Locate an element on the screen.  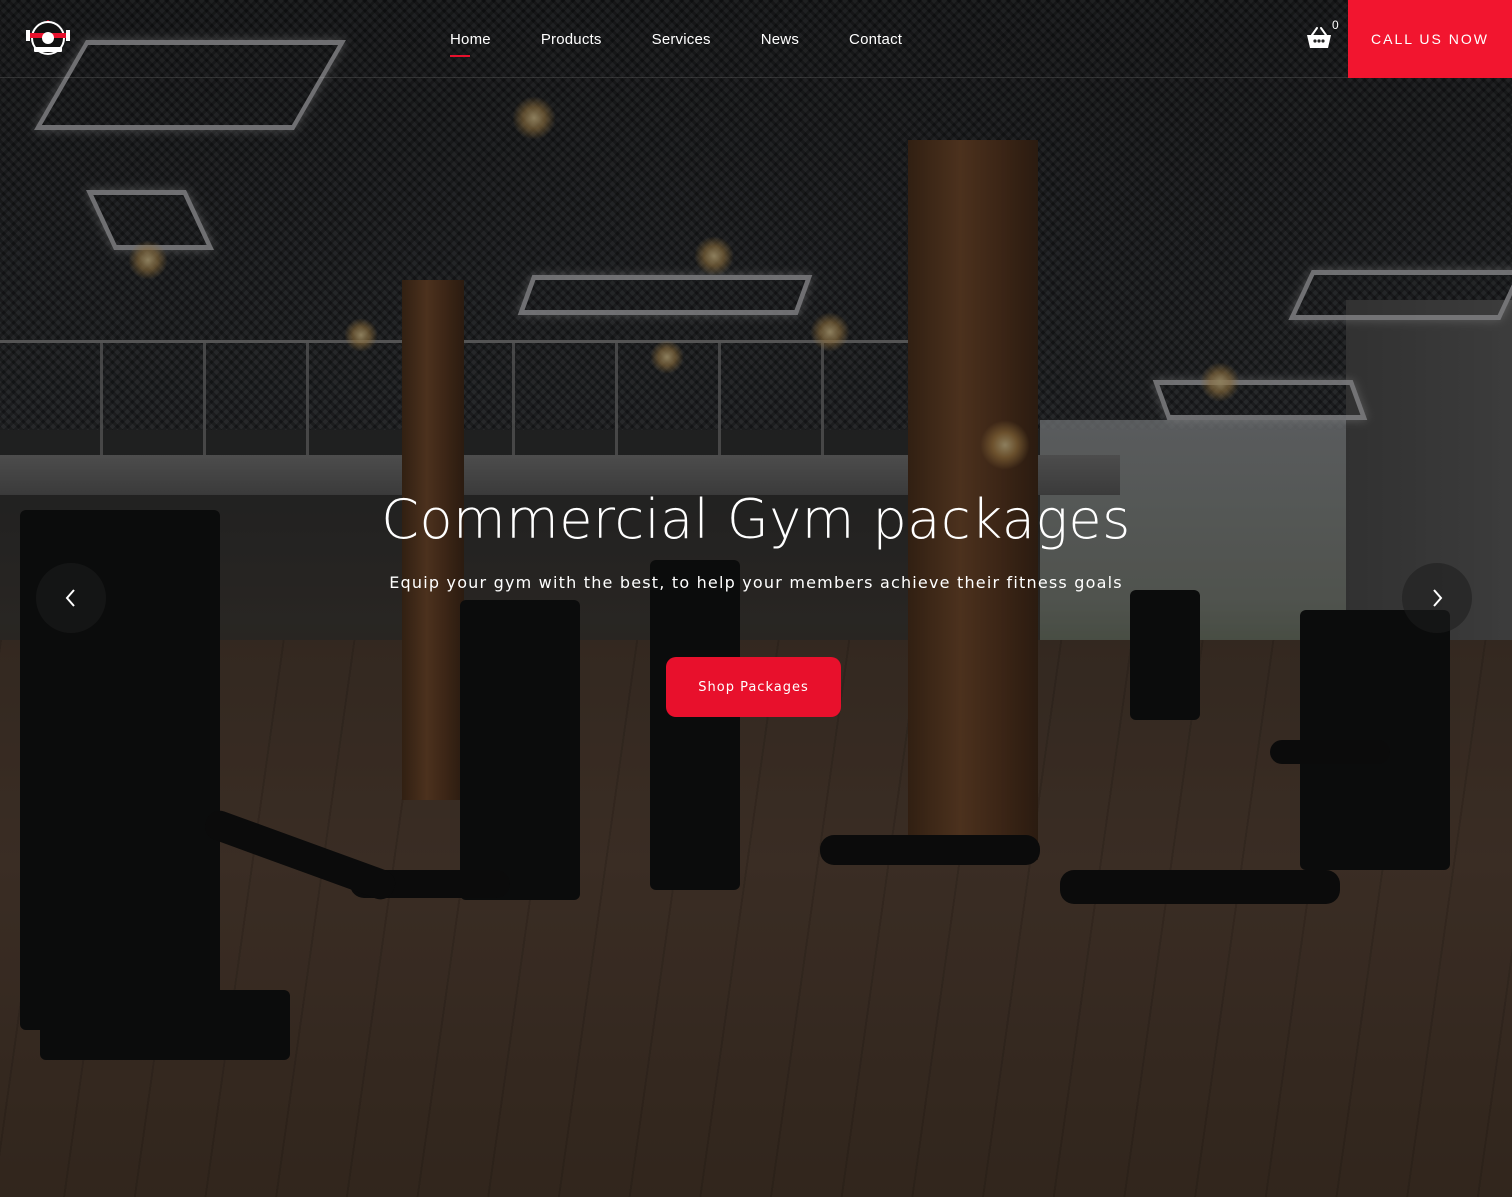
call-us-button: CALL US NOW is located at coordinates (1430, 39).